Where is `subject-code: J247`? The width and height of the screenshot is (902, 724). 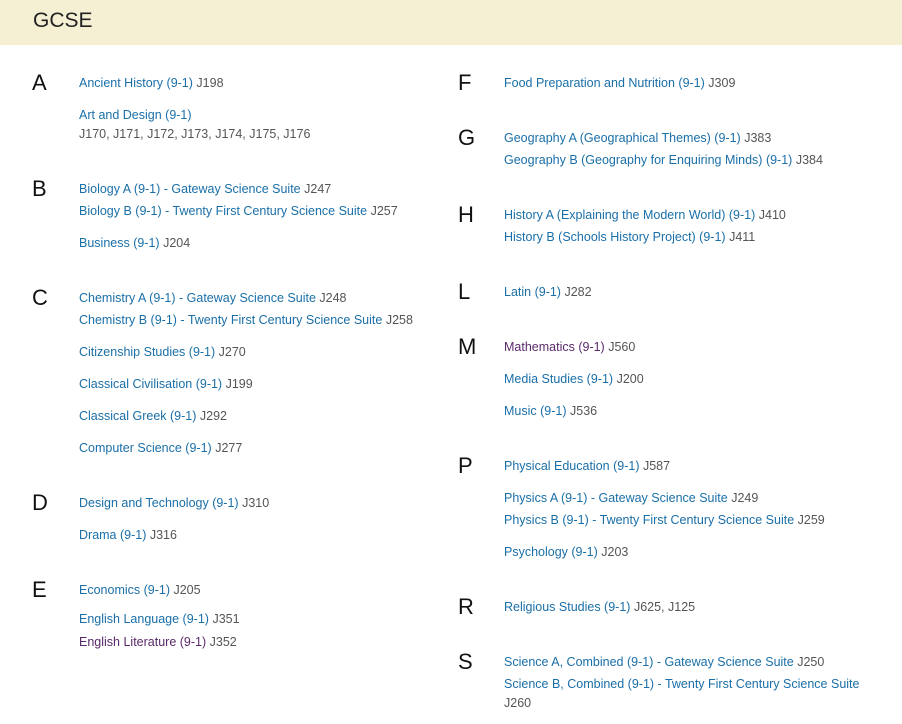 subject-code: J247 is located at coordinates (318, 189).